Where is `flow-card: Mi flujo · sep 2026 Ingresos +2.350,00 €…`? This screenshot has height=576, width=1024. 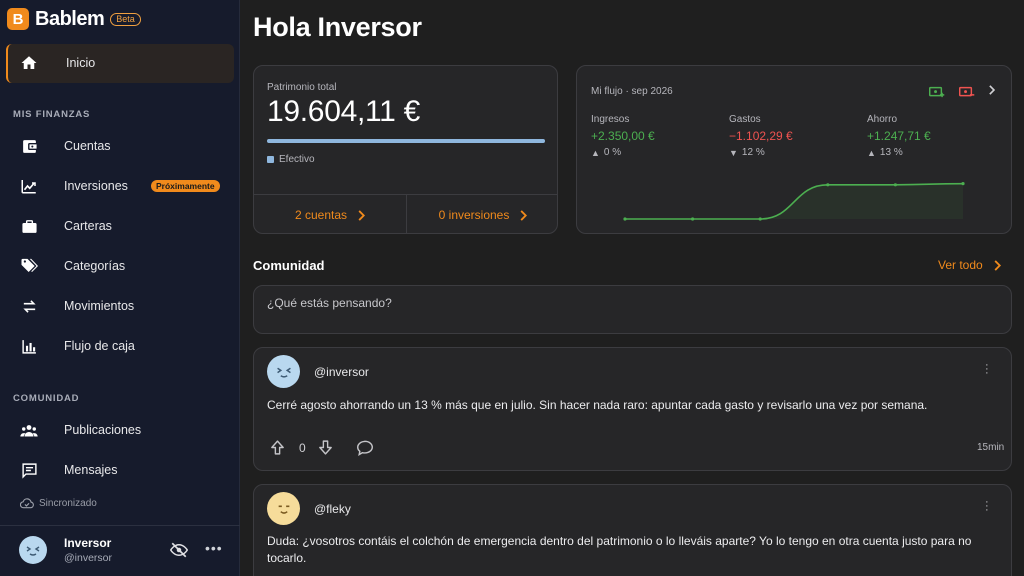 flow-card: Mi flujo · sep 2026 Ingresos +2.350,00 €… is located at coordinates (794, 149).